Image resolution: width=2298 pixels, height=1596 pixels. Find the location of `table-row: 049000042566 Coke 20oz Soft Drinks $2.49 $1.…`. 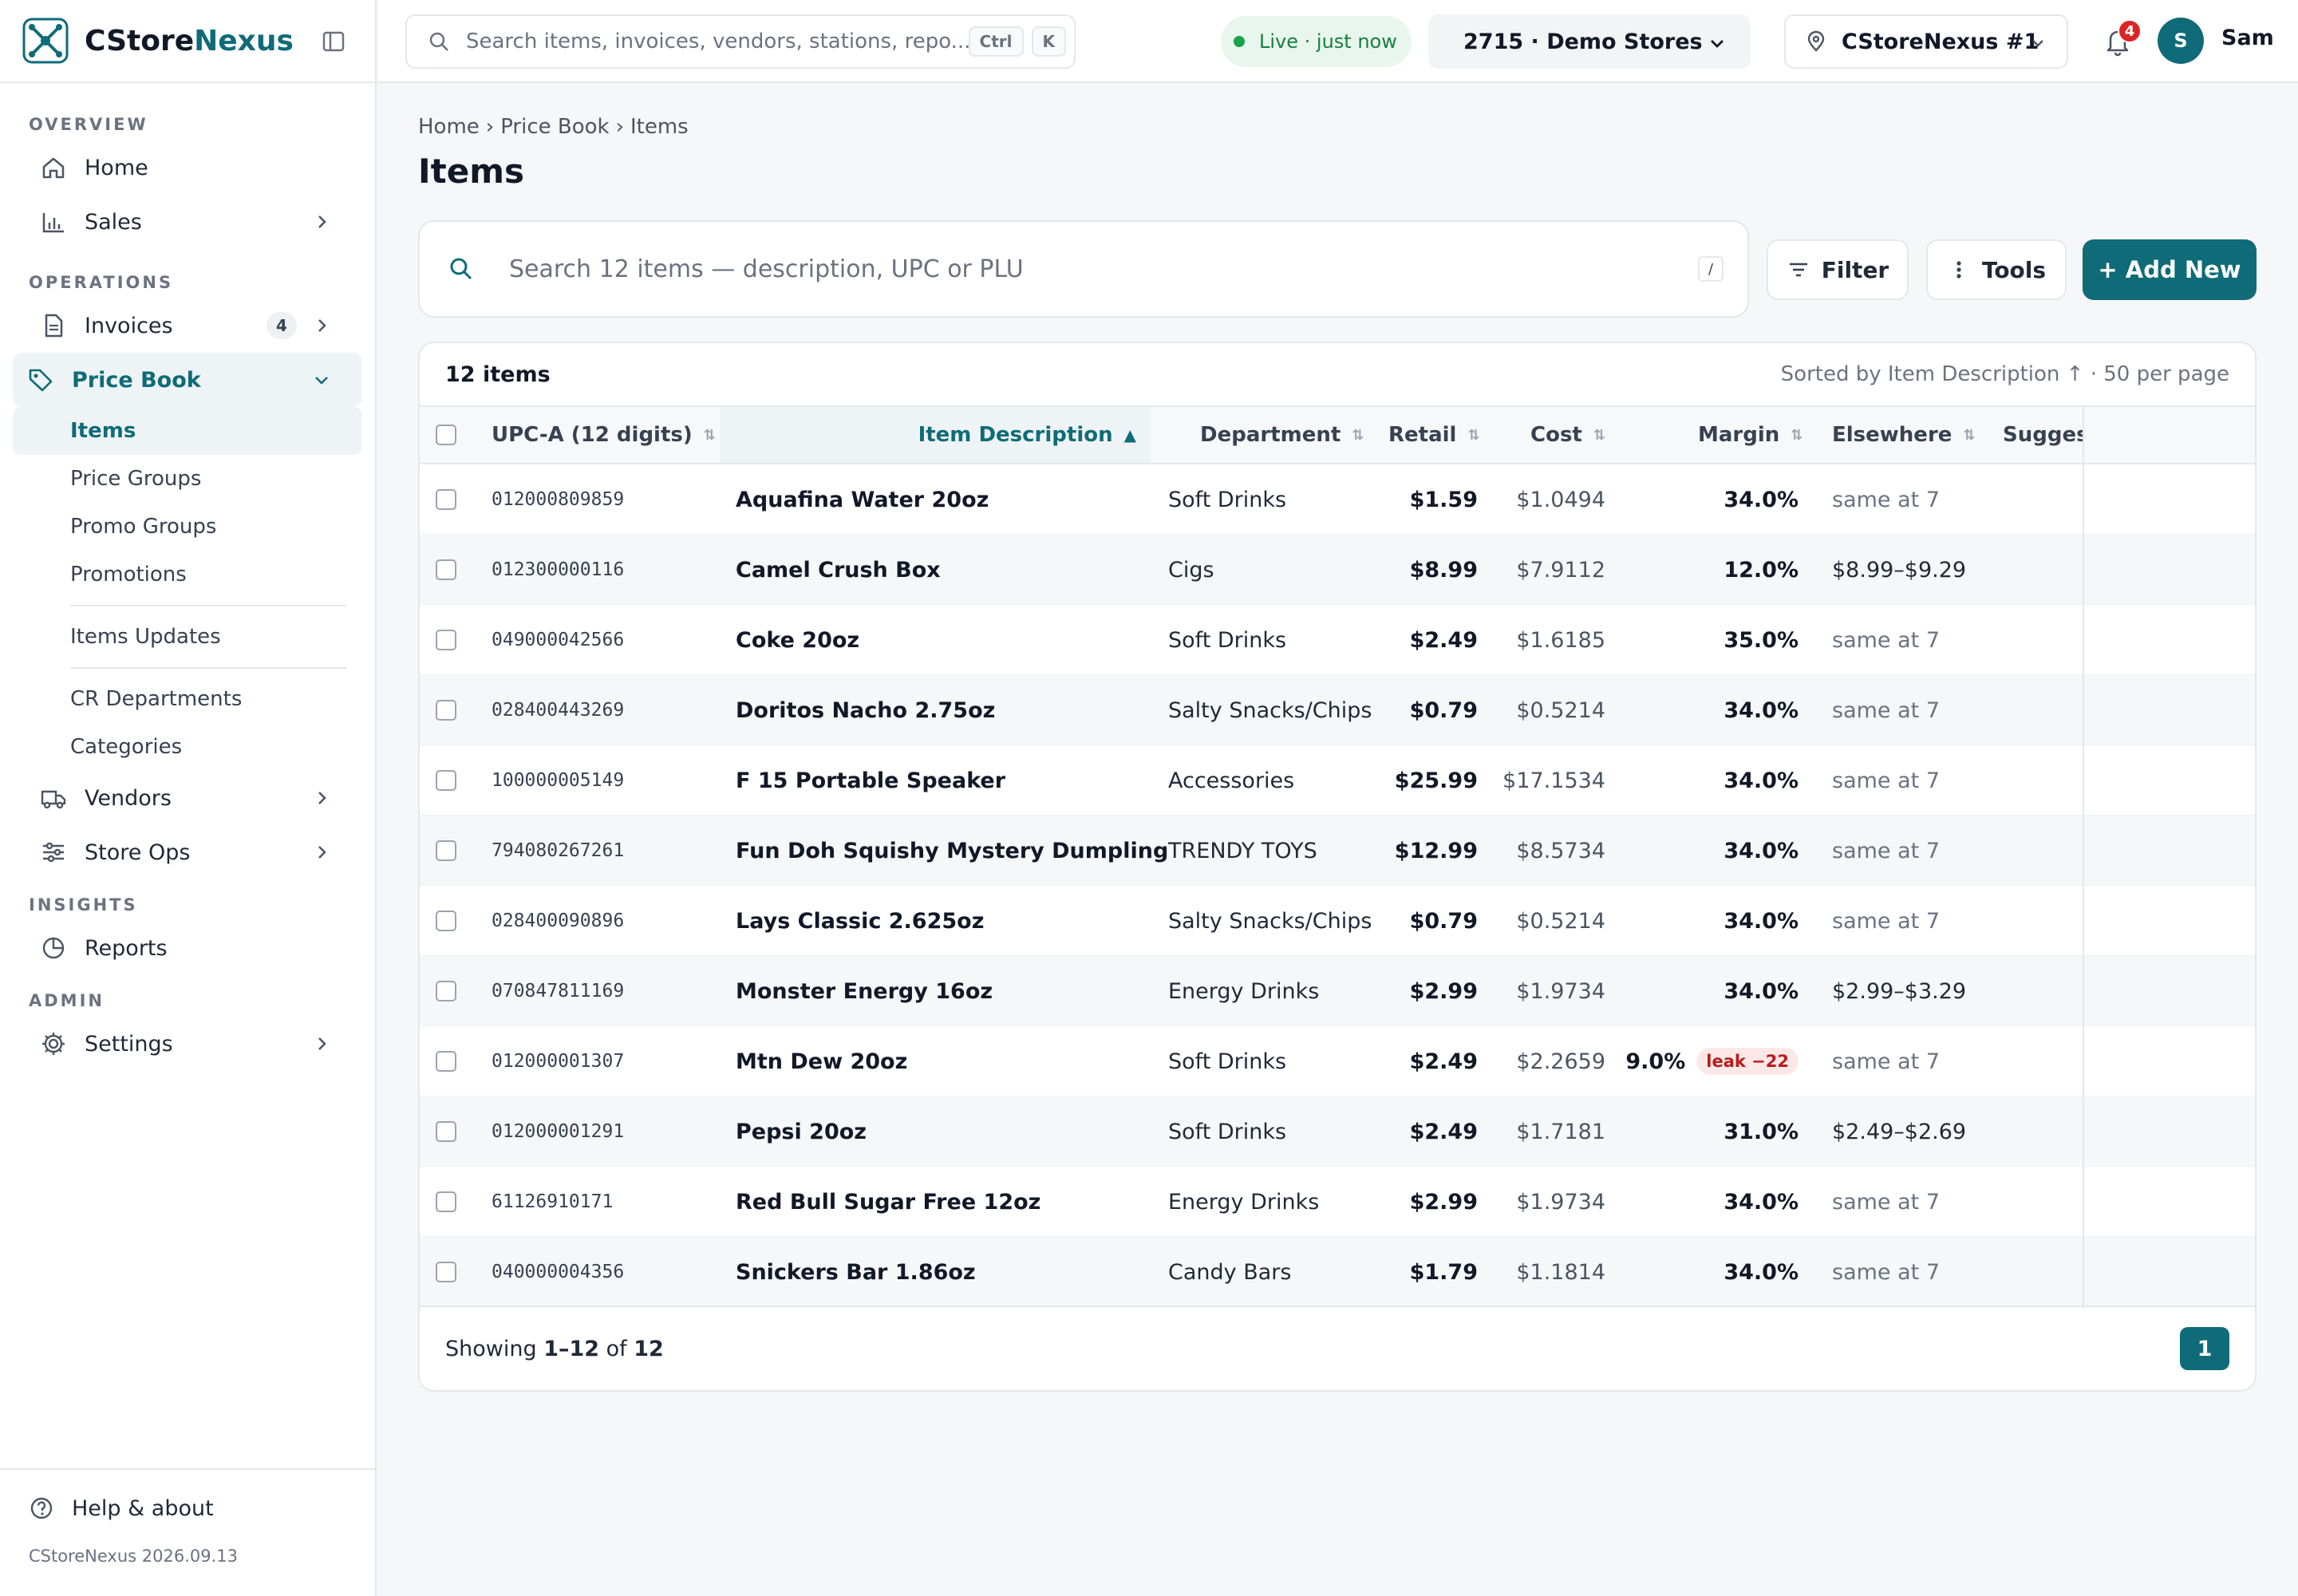

table-row: 049000042566 Coke 20oz Soft Drinks $2.49 $1.… is located at coordinates (1338, 640).